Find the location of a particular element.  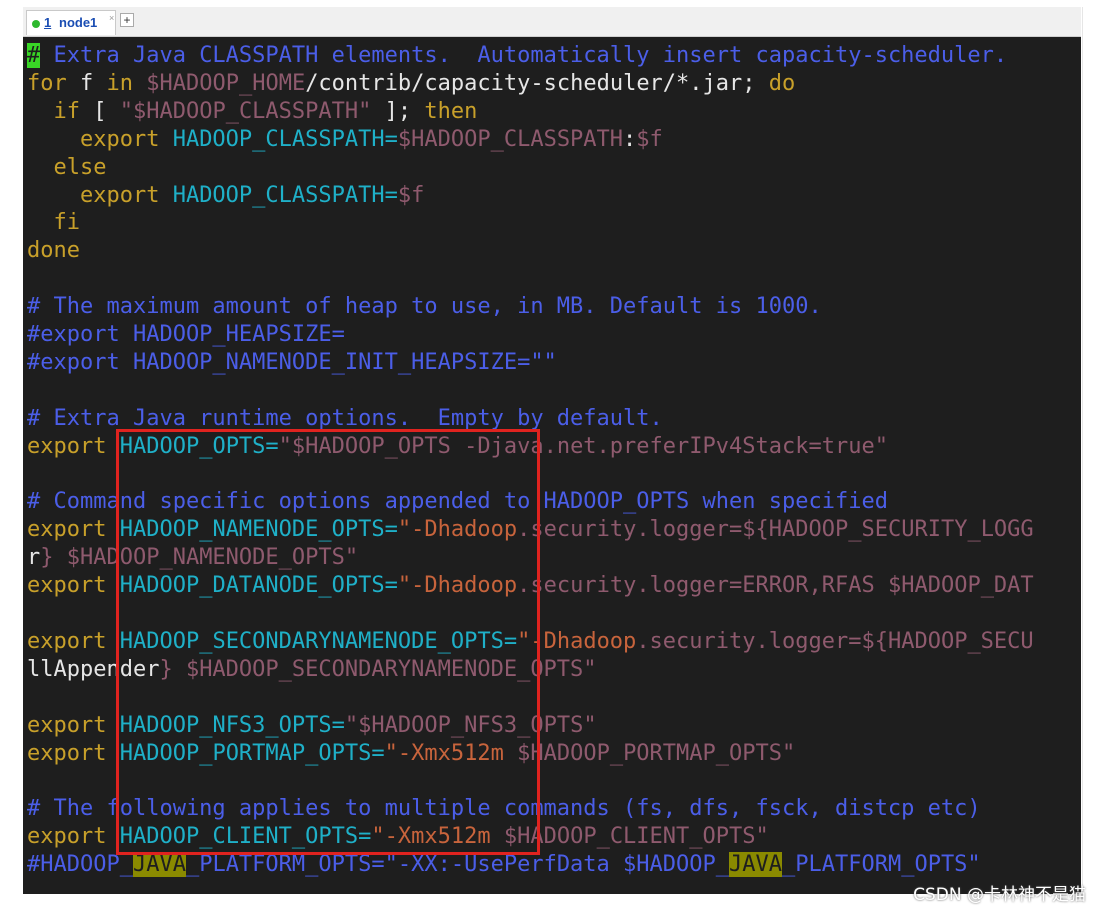

code-token-comment: #export HADOOP_NAMENODE_INIT_HEAPSIZE="" is located at coordinates (292, 362).